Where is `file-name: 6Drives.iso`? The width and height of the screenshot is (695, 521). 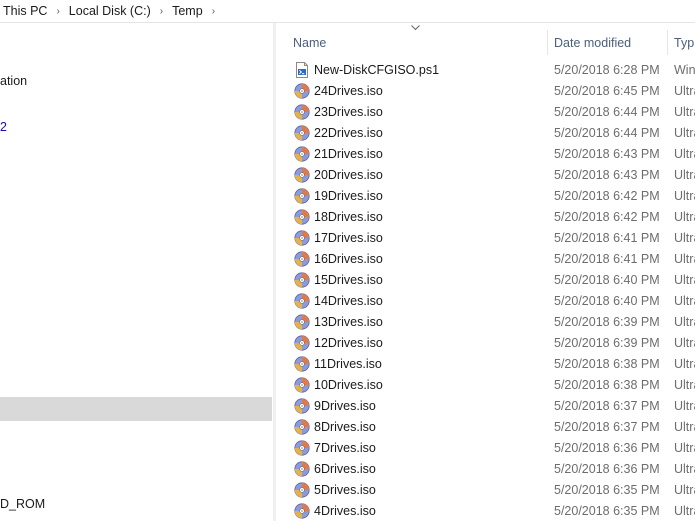
file-name: 6Drives.iso is located at coordinates (345, 469).